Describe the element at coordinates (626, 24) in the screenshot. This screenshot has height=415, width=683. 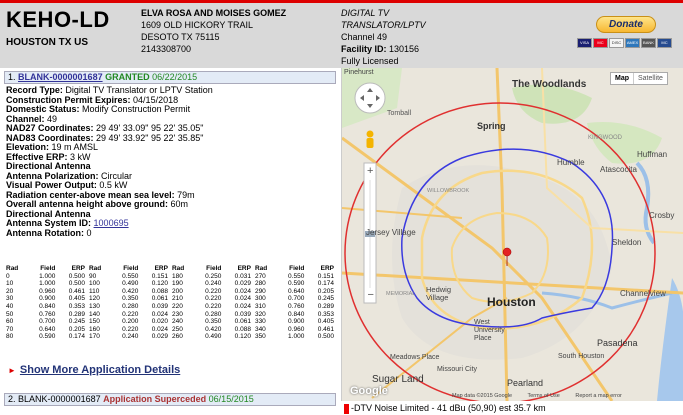
I see `donate-button: Donate` at that location.